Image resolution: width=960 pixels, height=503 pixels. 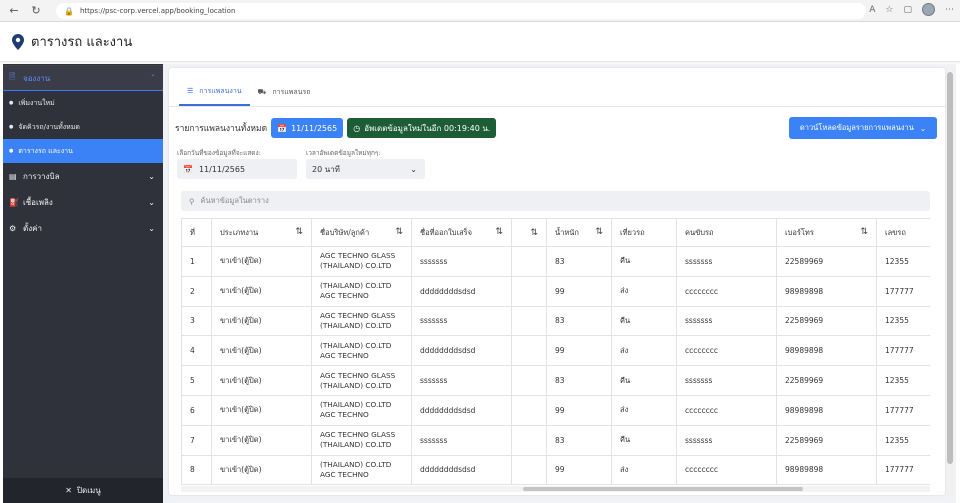 I want to click on column-header: ที่, so click(x=196, y=232).